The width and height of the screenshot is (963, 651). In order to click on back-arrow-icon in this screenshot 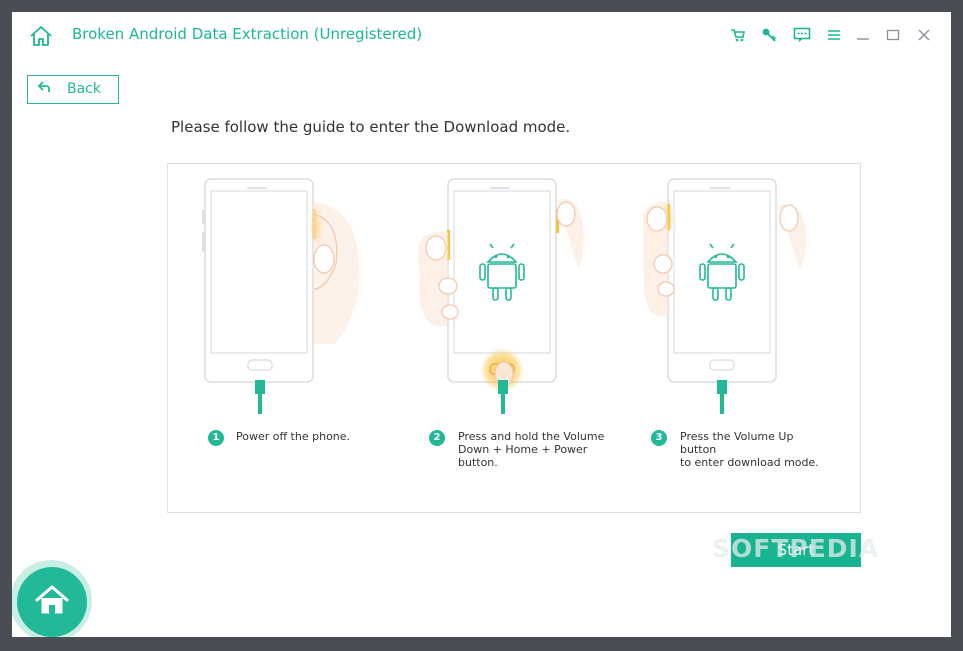, I will do `click(44, 89)`.